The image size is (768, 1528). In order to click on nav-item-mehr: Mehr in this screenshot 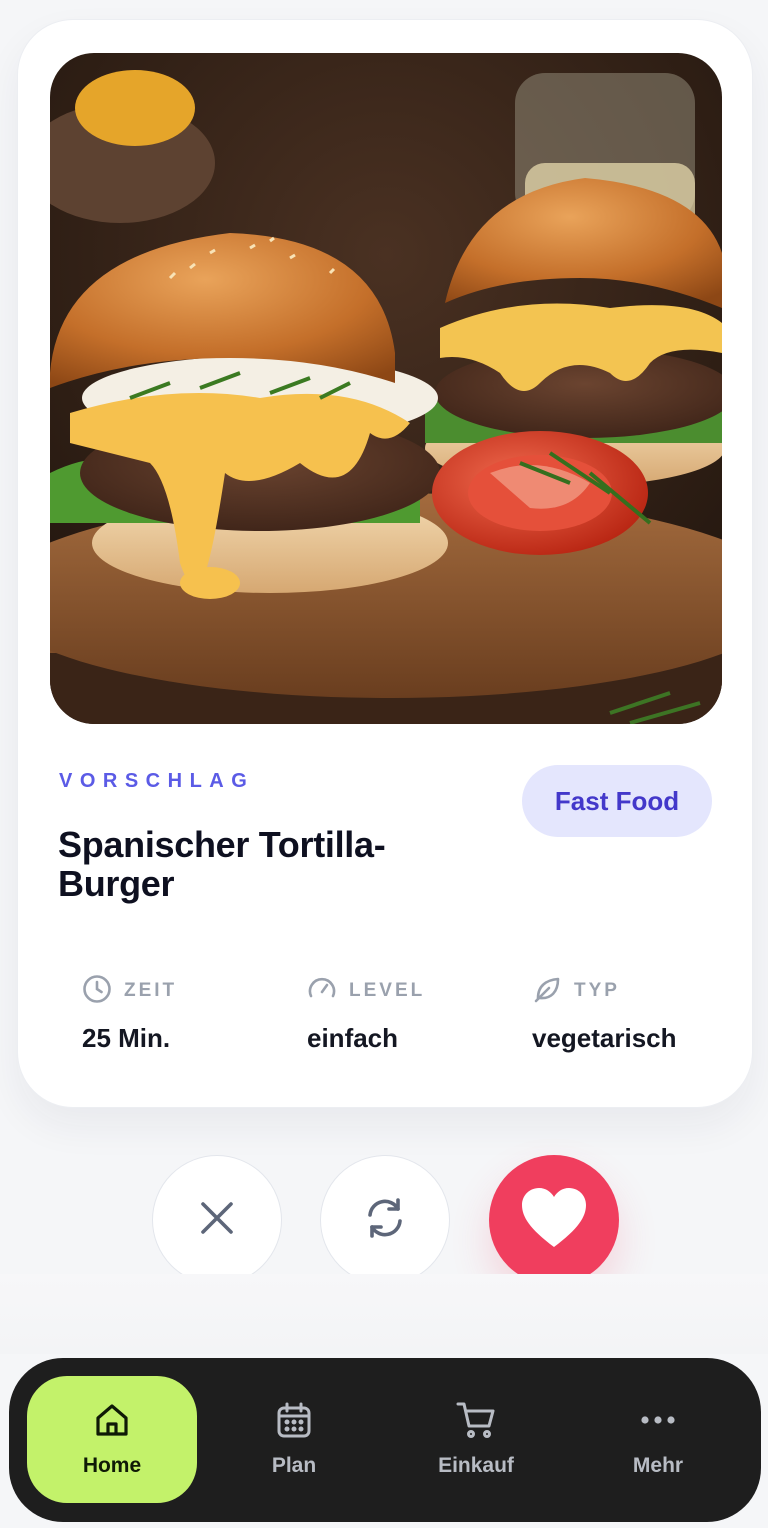, I will do `click(658, 1439)`.